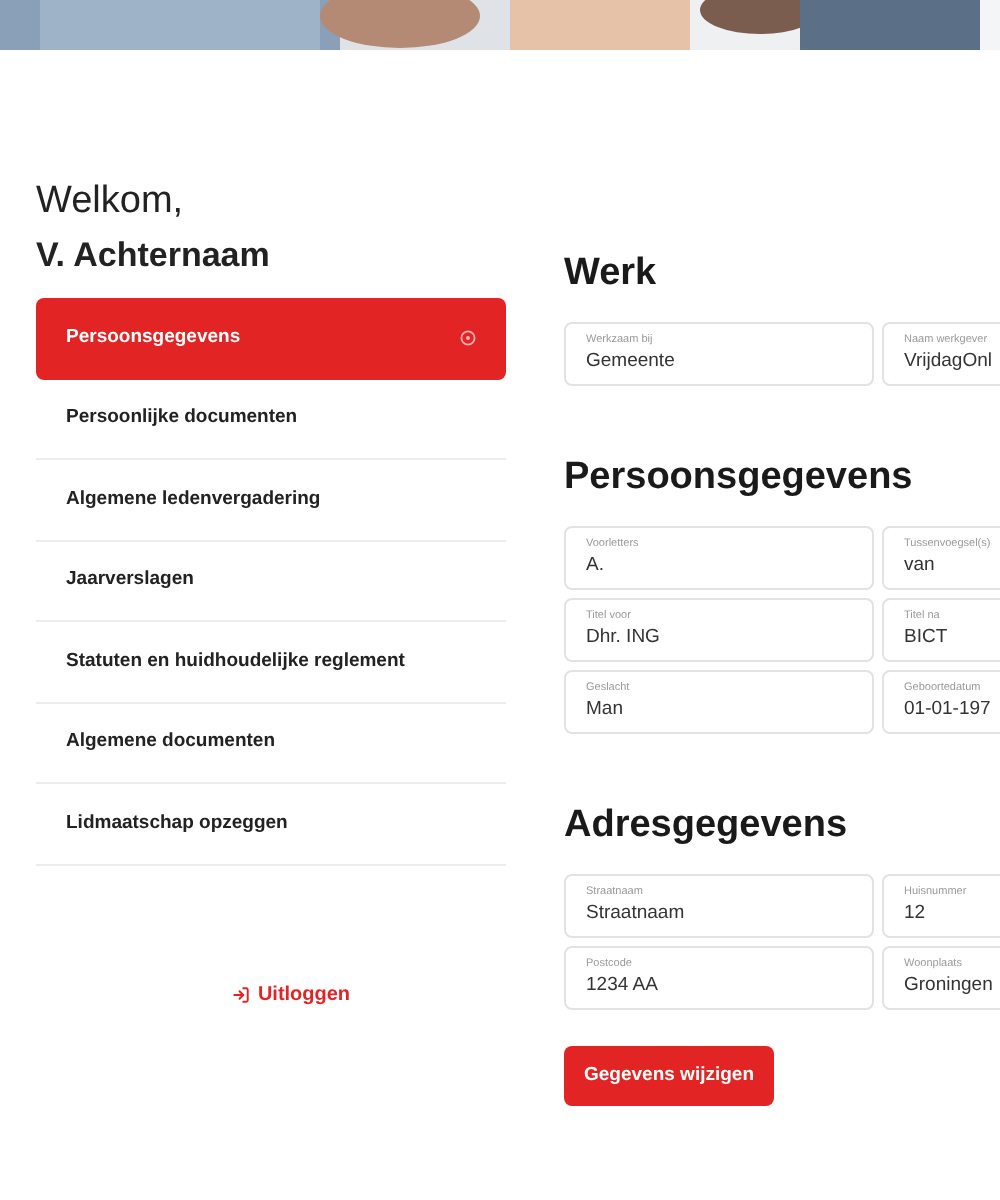  Describe the element at coordinates (623, 986) in the screenshot. I see `field-value: 1234 AA` at that location.